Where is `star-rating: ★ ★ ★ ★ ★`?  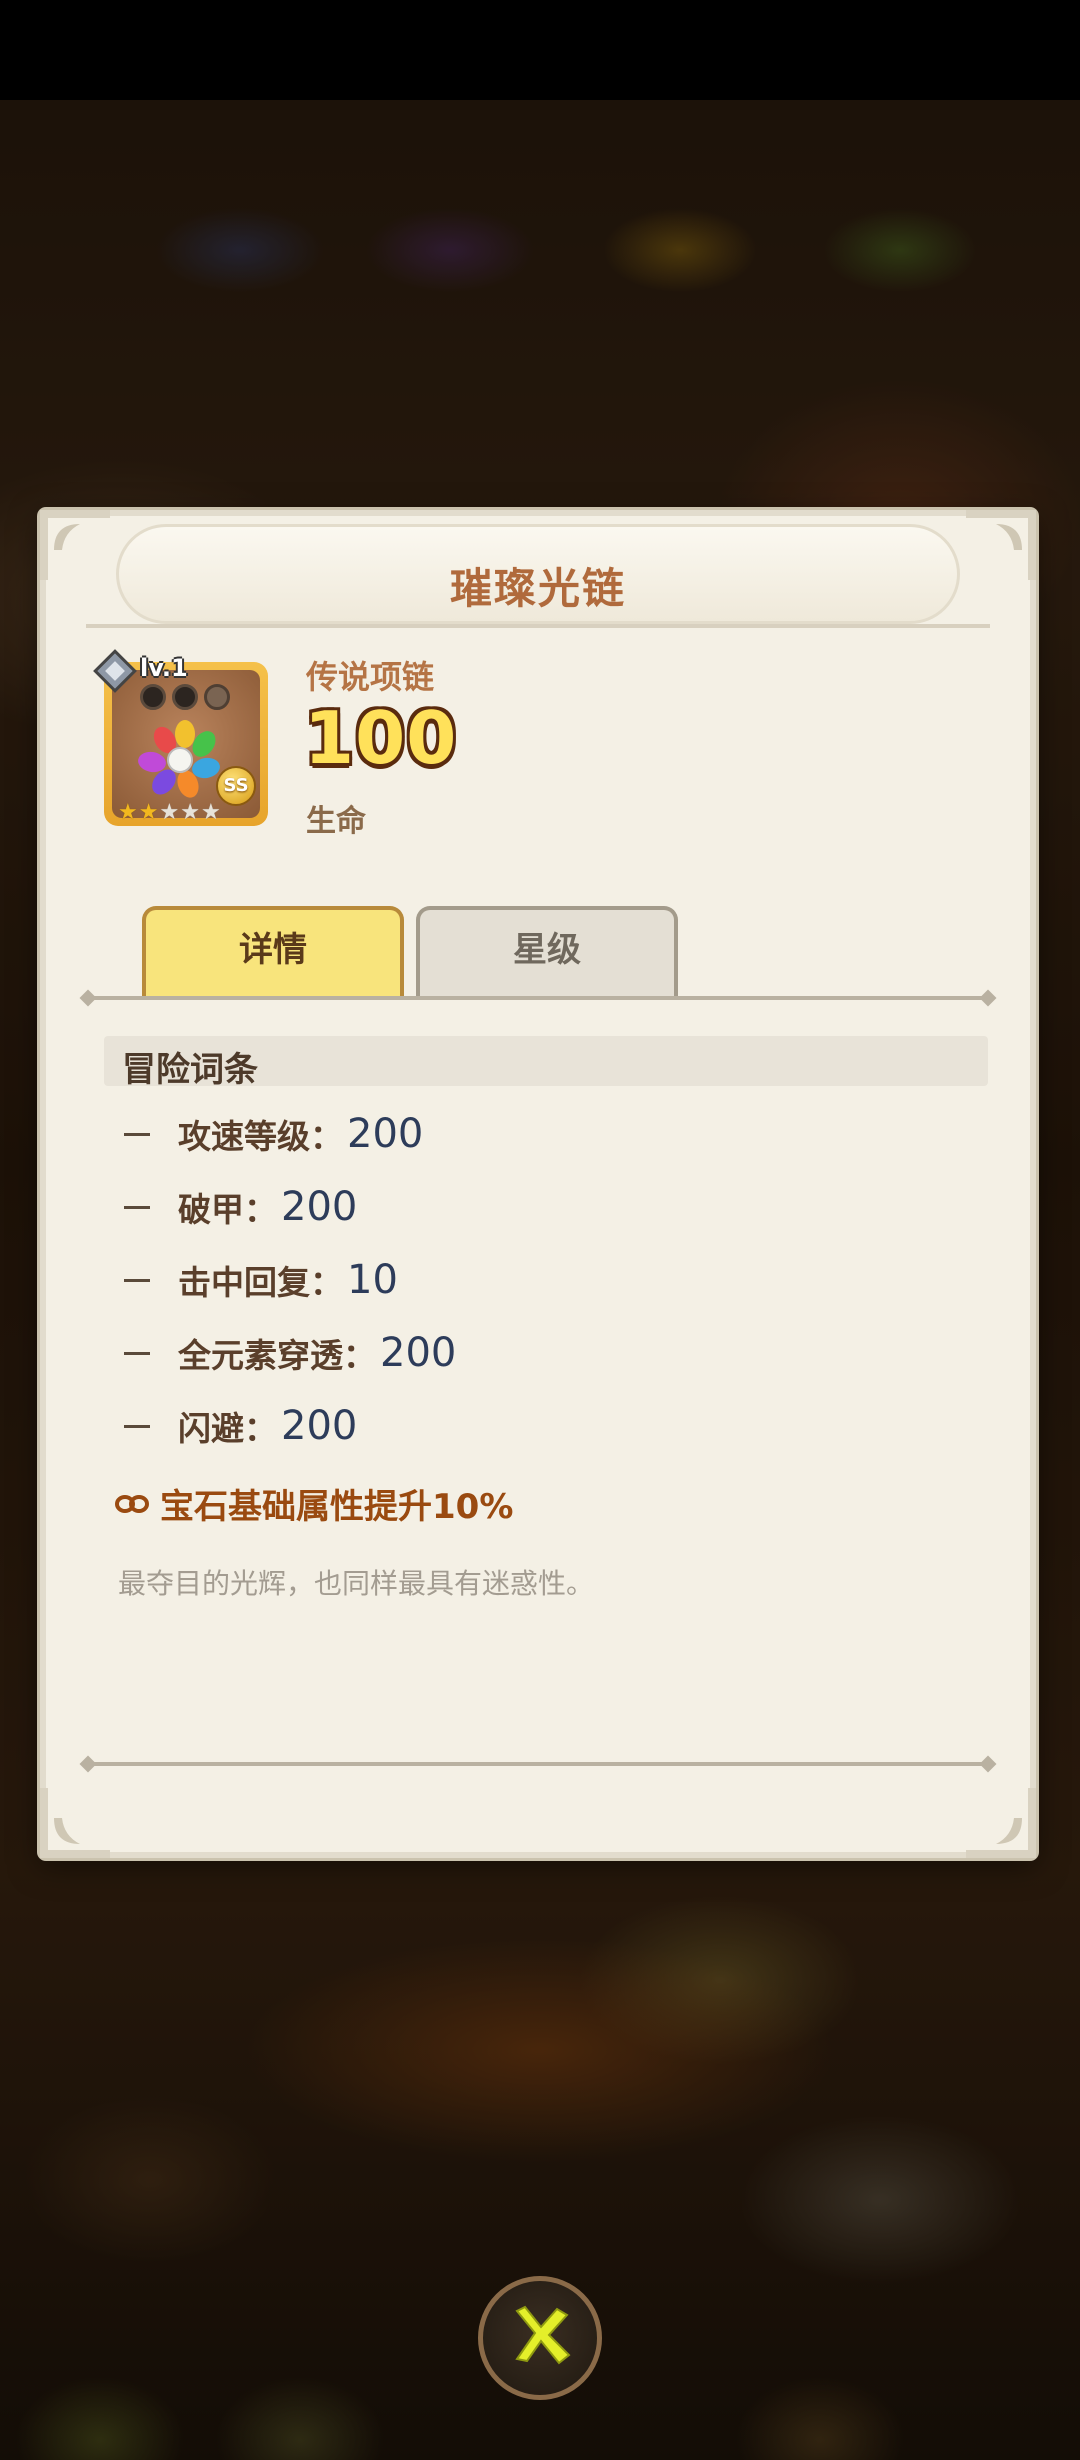
star-rating: ★ ★ ★ ★ ★ is located at coordinates (169, 813).